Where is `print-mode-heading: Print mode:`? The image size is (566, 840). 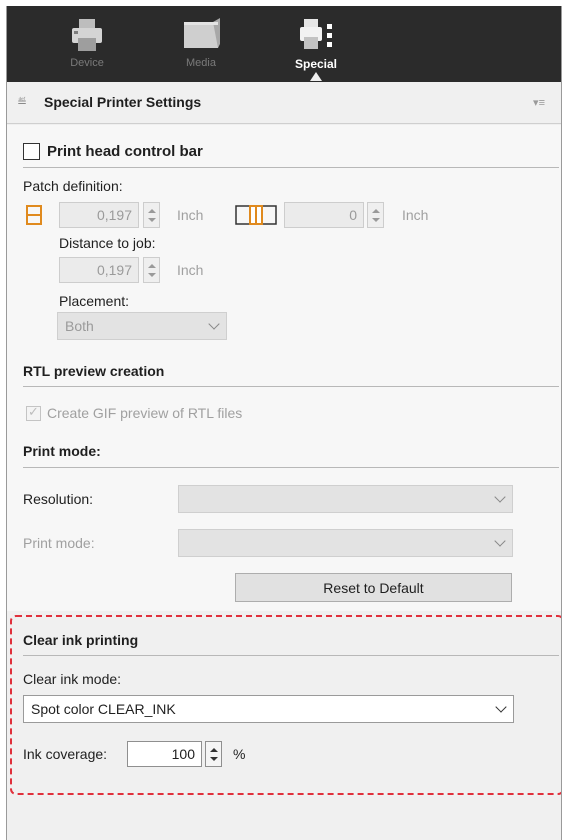
print-mode-heading: Print mode: is located at coordinates (62, 451).